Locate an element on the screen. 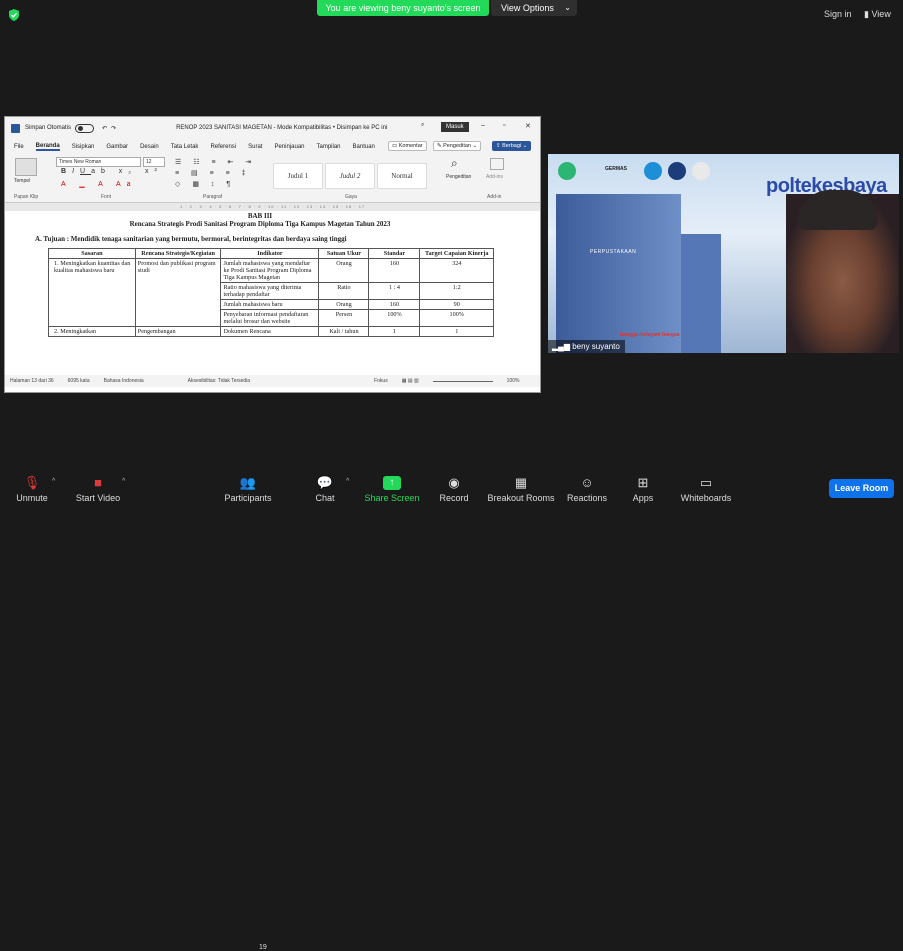 The height and width of the screenshot is (951, 903). apps-button: ⊞ Apps is located at coordinates (643, 484).